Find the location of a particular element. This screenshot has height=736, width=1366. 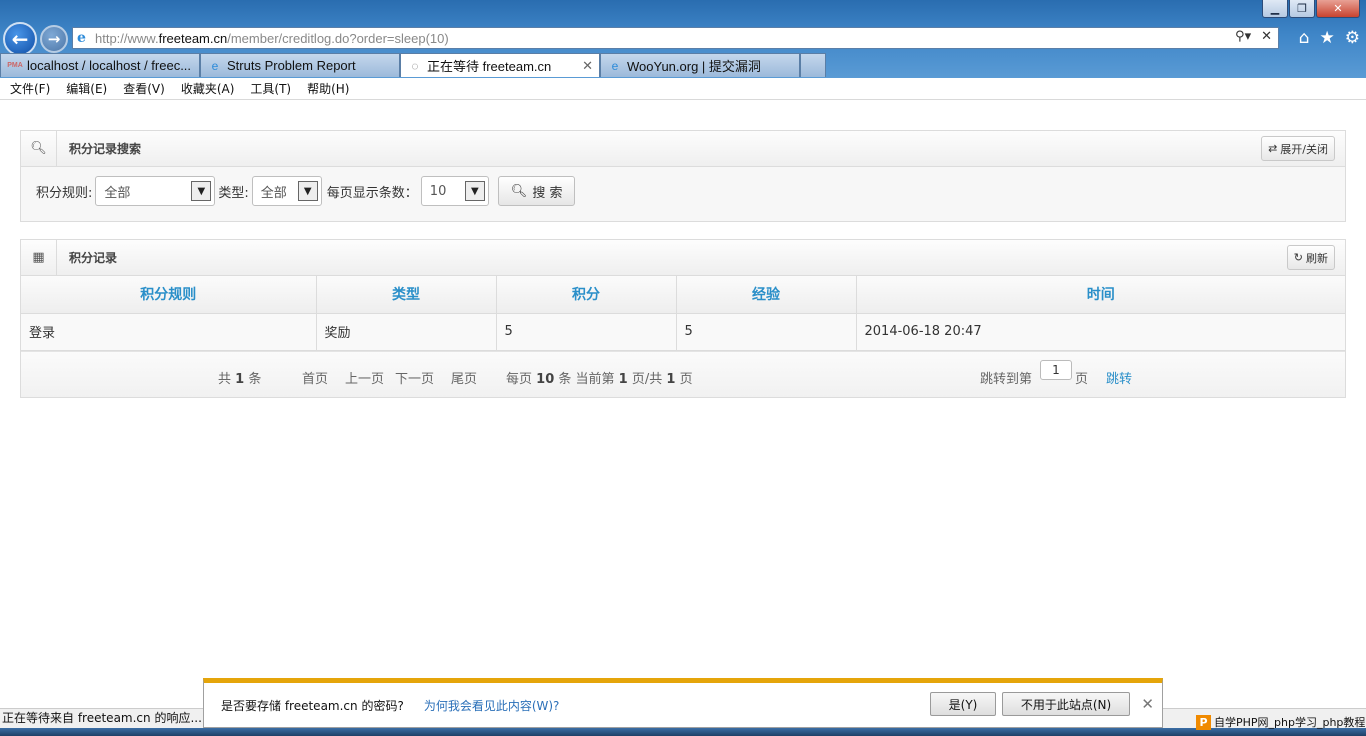

next-page-link: 下一页 is located at coordinates (414, 377).